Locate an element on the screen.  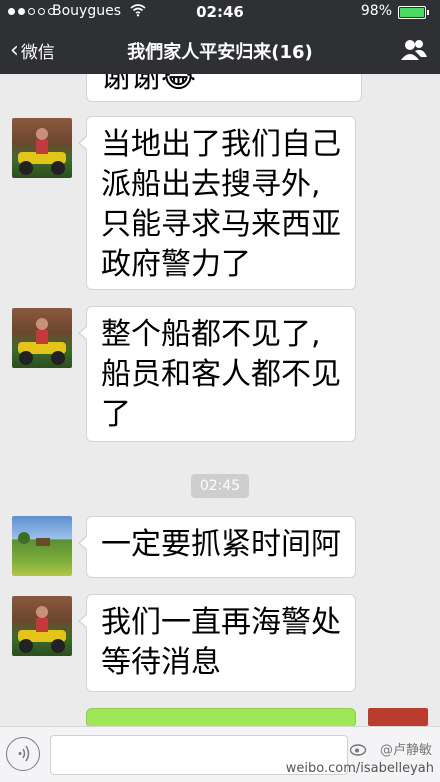
voice-icon is located at coordinates (24, 753).